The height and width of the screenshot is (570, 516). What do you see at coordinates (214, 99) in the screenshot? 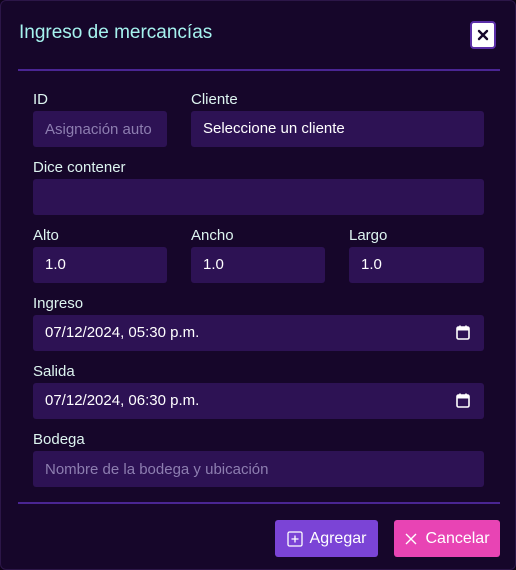
I see `cliente-label: Cliente` at bounding box center [214, 99].